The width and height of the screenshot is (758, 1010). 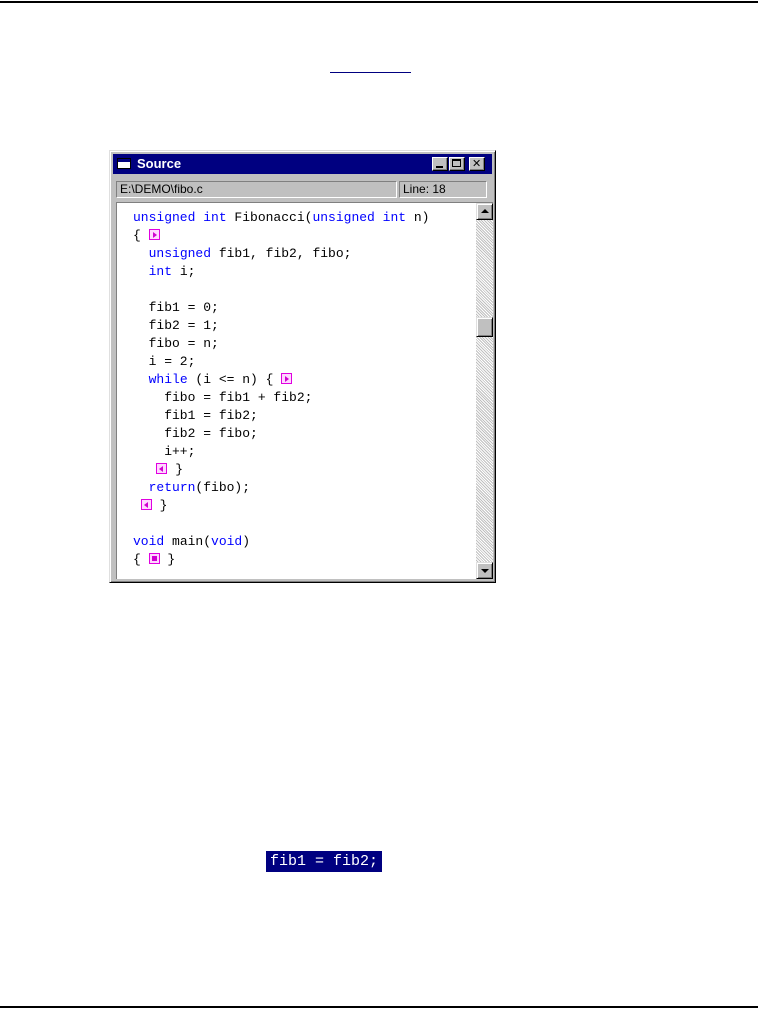 I want to click on code-line: fib1 = 0;, so click(x=281, y=308).